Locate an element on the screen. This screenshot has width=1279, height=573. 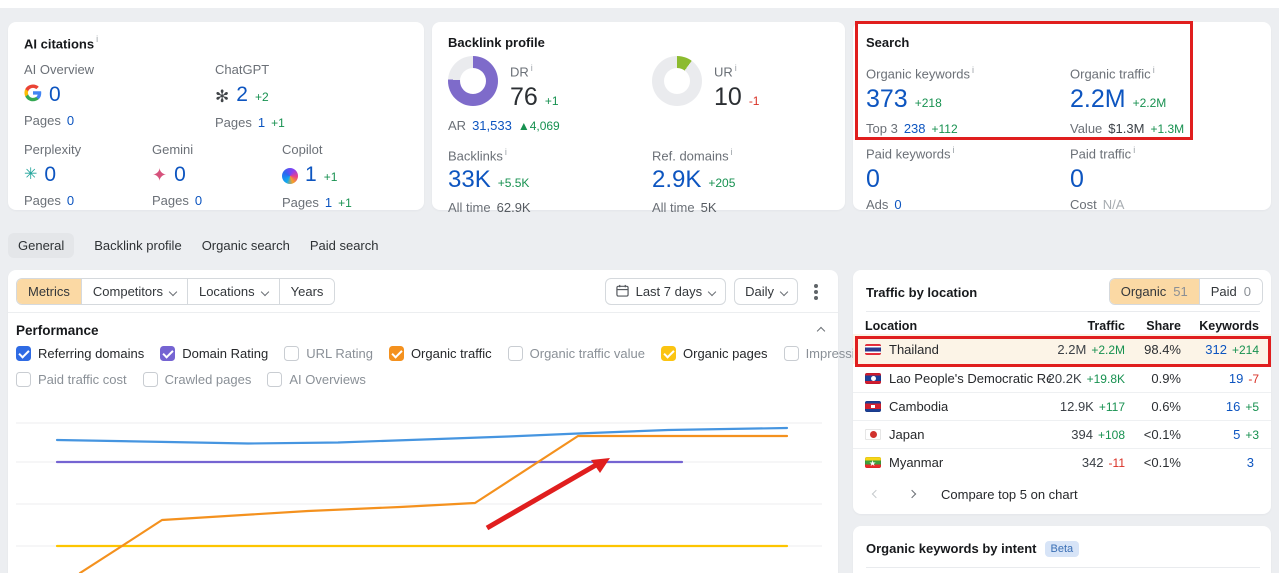
cambodia-flag-icon is located at coordinates (873, 406).